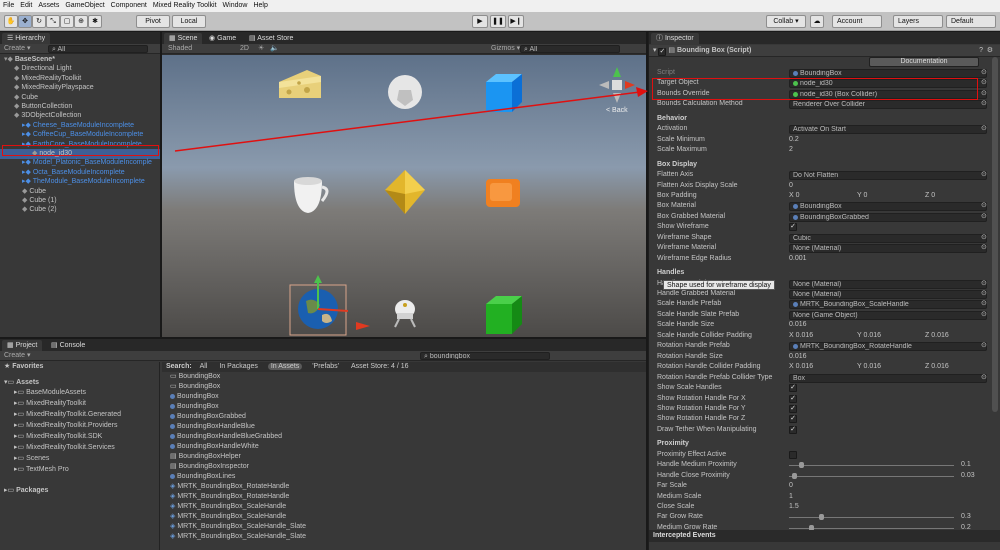 The image size is (1000, 550). Describe the element at coordinates (655, 50) in the screenshot. I see `foldout-icon: ▾` at that location.